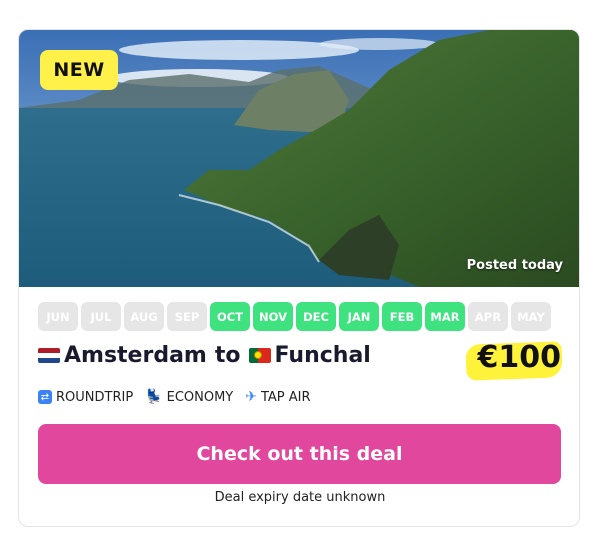  I want to click on month-pill: MAY, so click(531, 316).